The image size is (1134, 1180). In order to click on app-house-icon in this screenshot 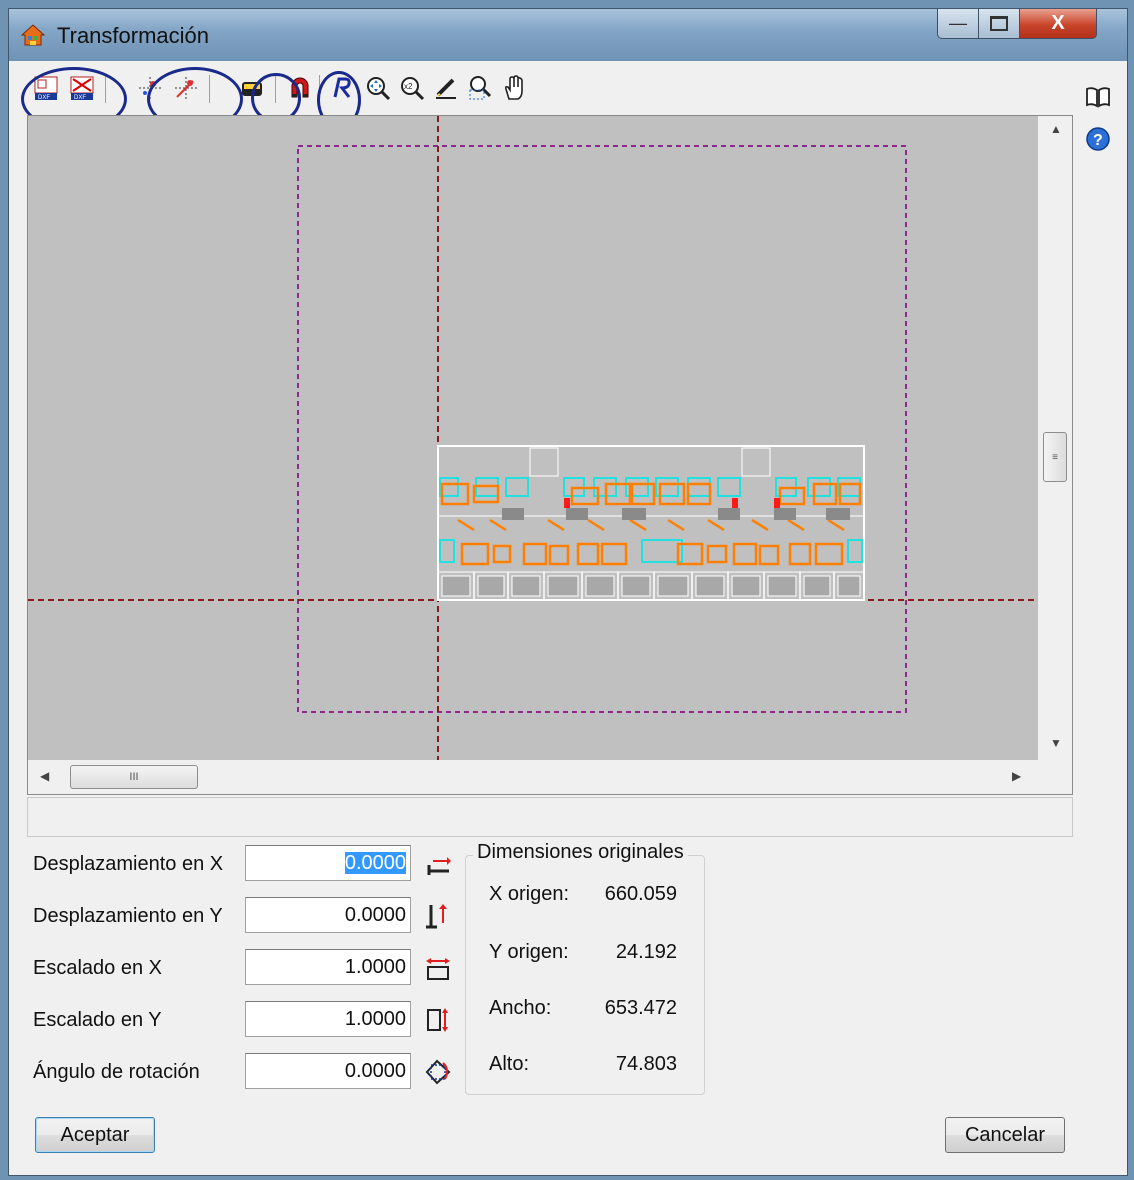, I will do `click(33, 35)`.